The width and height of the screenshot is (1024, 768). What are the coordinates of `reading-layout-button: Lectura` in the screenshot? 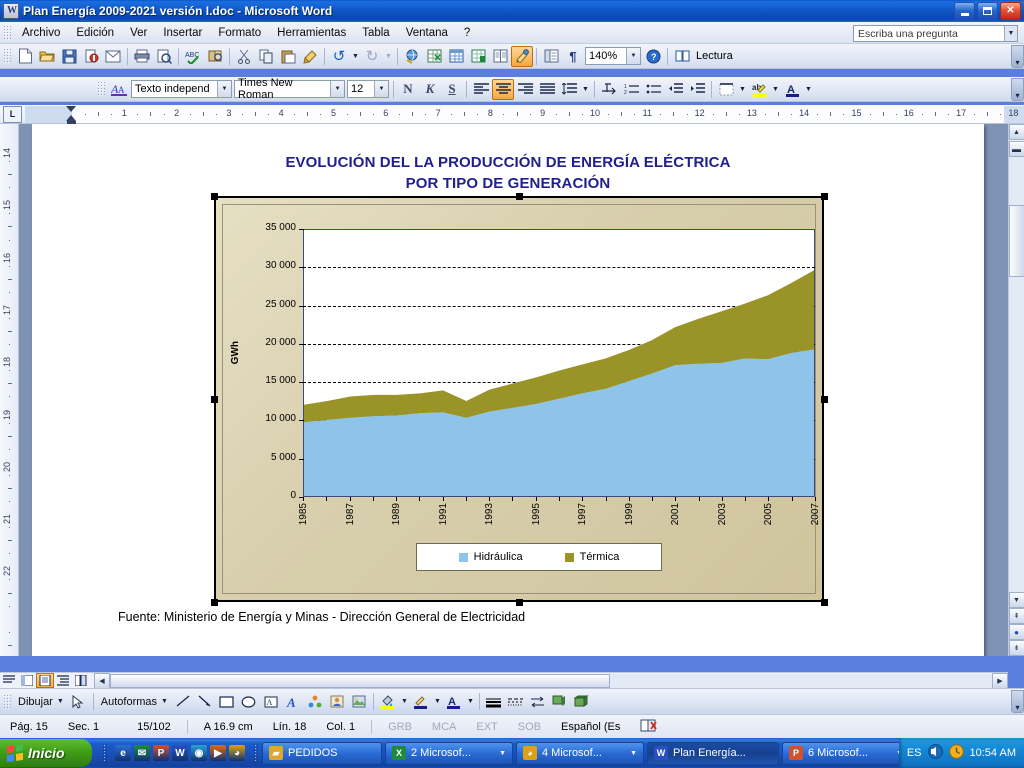 It's located at (704, 56).